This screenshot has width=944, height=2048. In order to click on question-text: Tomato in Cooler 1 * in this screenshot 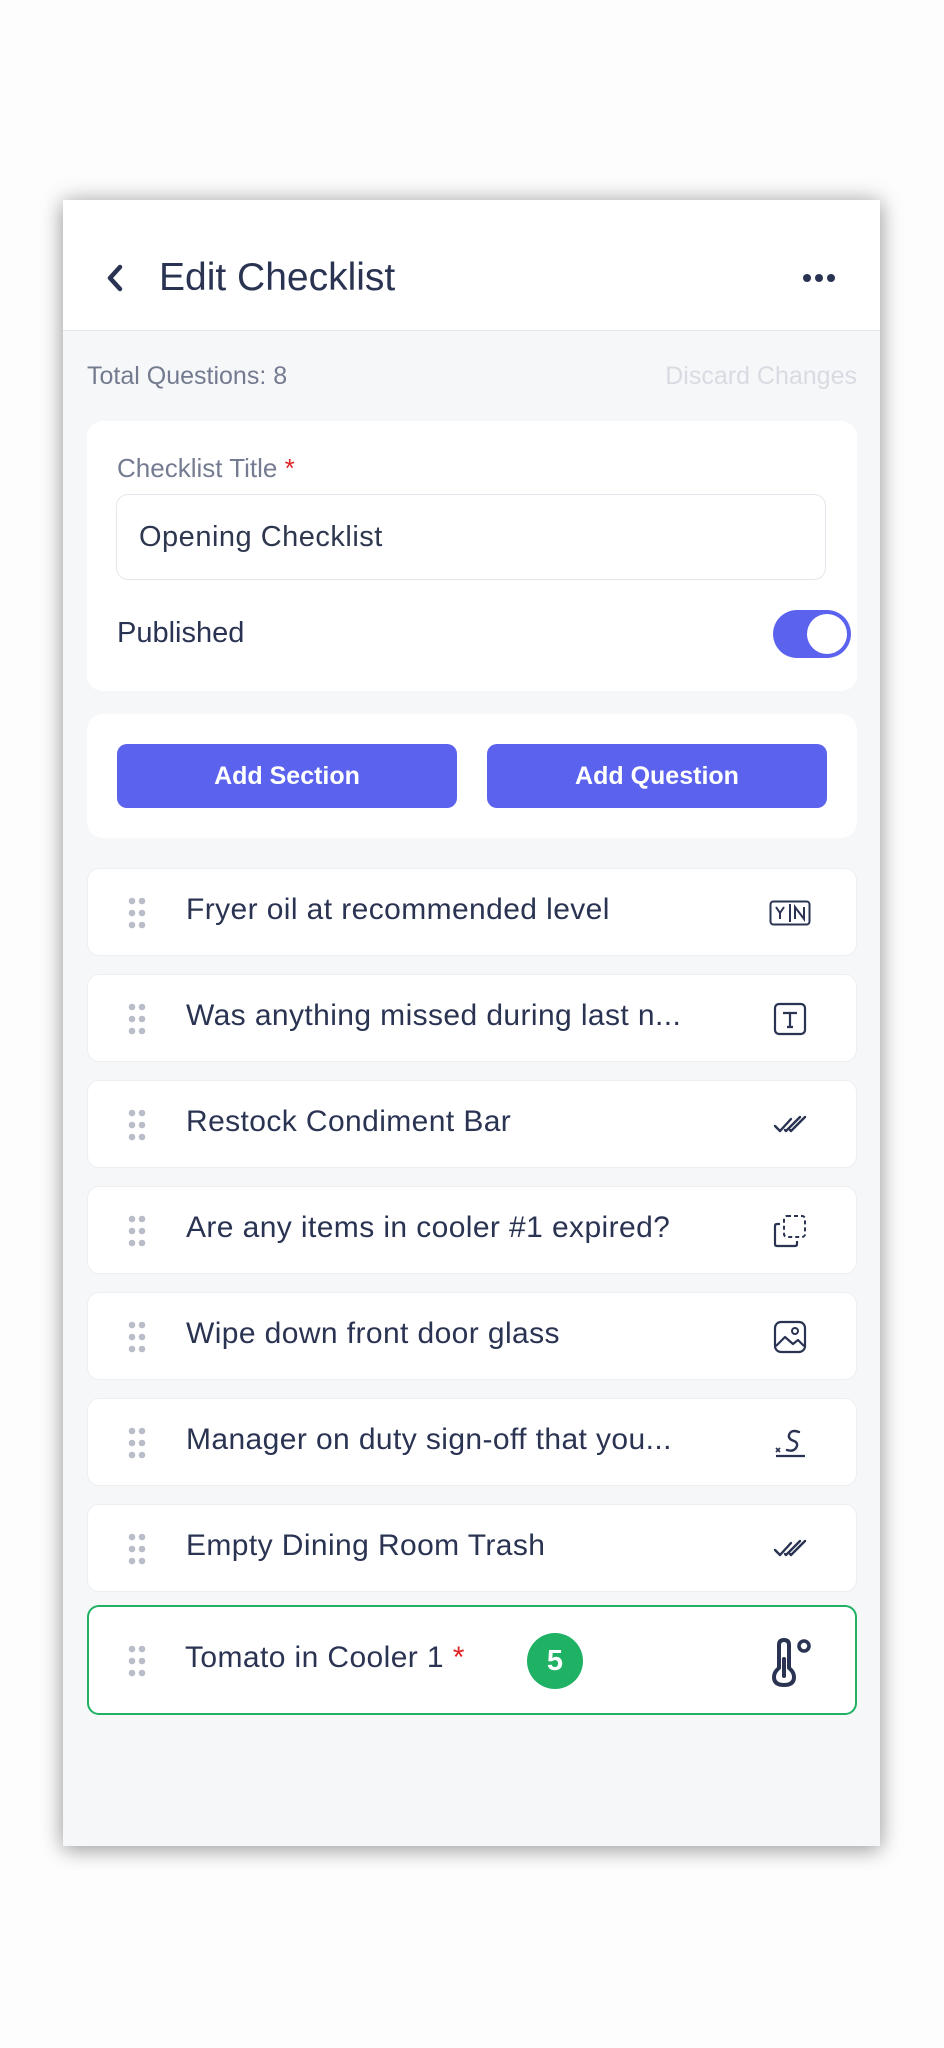, I will do `click(325, 1658)`.